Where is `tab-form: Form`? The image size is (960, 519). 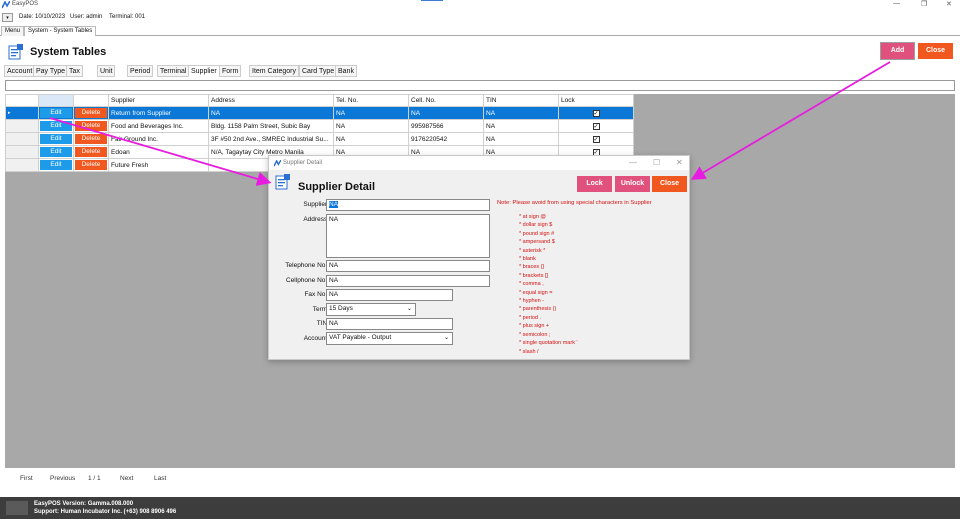 tab-form: Form is located at coordinates (230, 71).